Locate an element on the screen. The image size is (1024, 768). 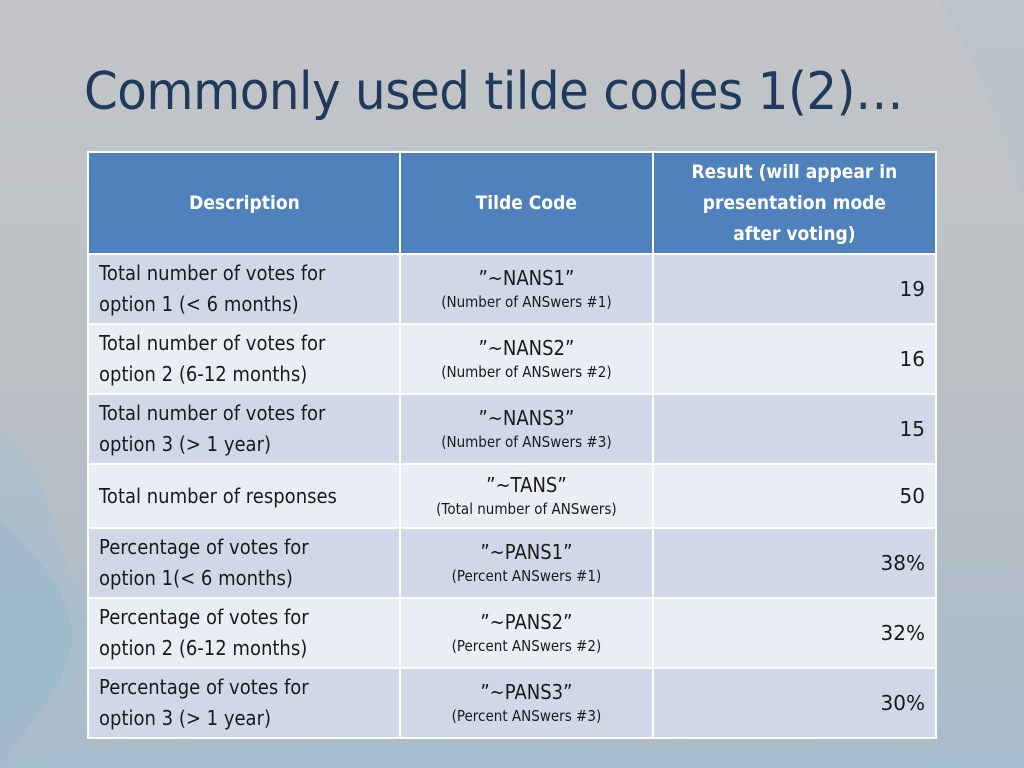
tilde-code-text: ”~TANS” is located at coordinates (527, 485).